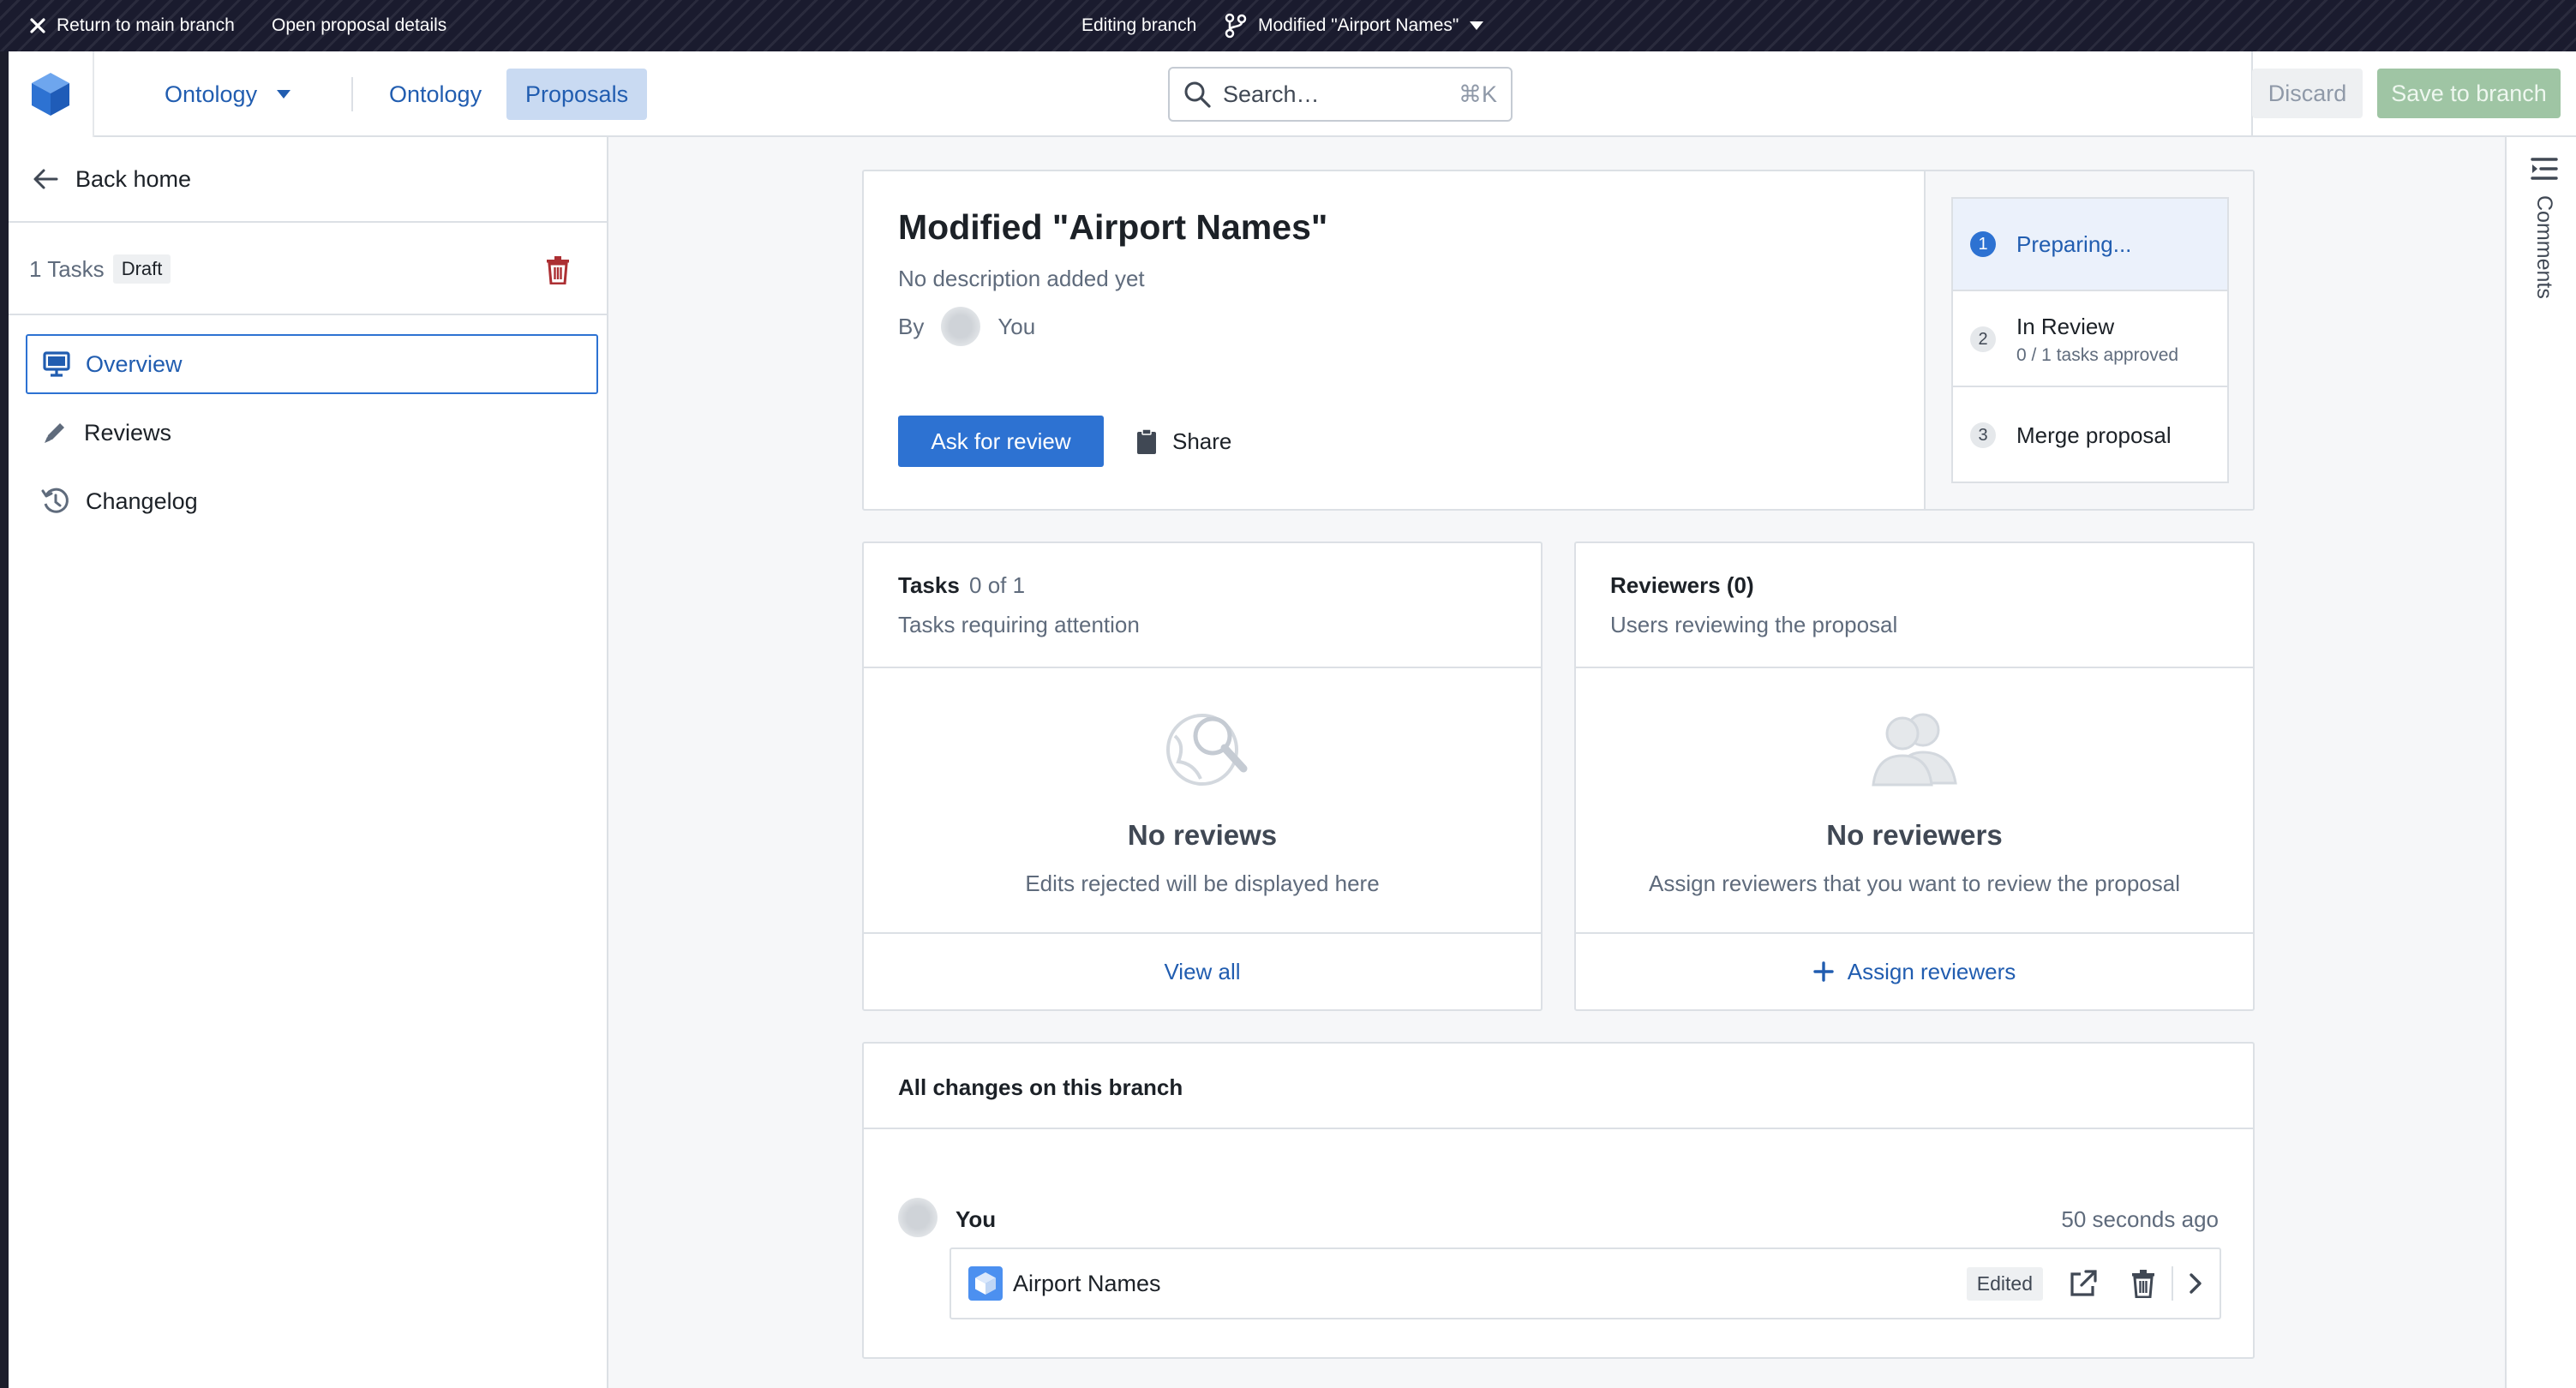  I want to click on reviewers-title: Reviewers (0), so click(1682, 585).